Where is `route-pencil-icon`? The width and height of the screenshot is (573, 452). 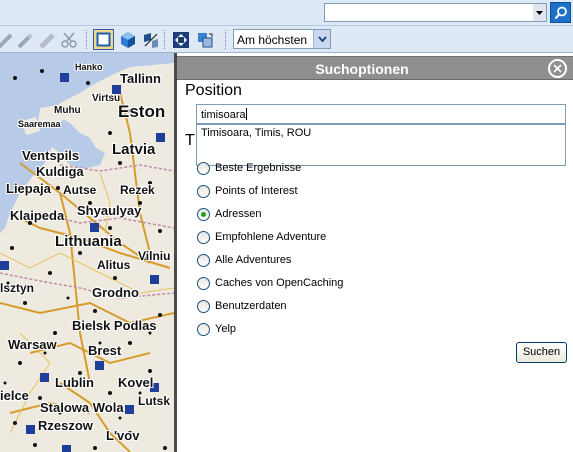
route-pencil-icon is located at coordinates (24, 39).